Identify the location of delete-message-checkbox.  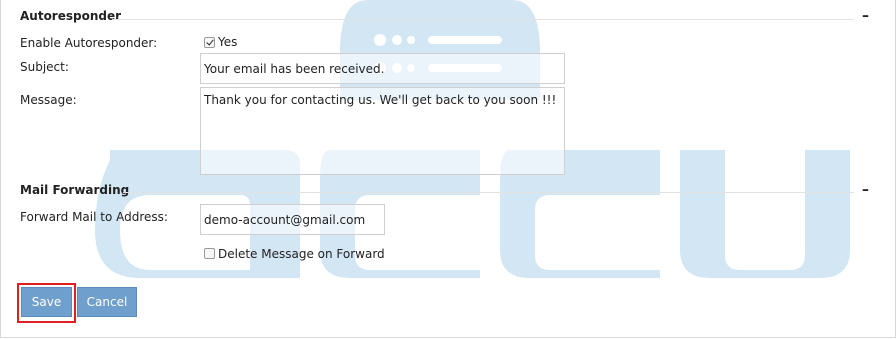
(209, 253).